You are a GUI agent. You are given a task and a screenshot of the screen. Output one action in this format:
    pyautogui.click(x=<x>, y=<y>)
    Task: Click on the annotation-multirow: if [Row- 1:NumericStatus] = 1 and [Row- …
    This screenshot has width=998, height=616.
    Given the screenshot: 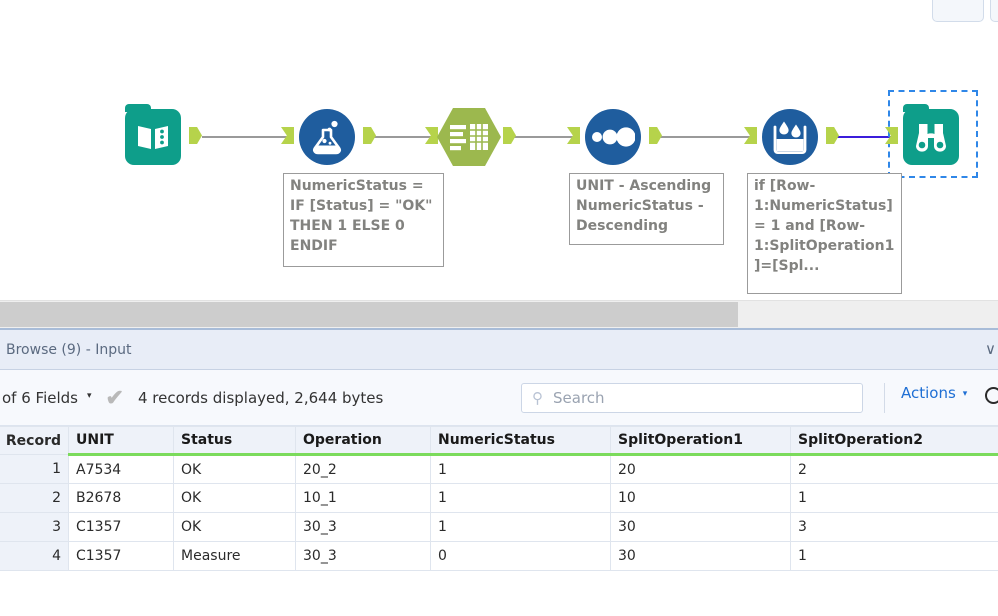 What is the action you would take?
    pyautogui.click(x=824, y=233)
    